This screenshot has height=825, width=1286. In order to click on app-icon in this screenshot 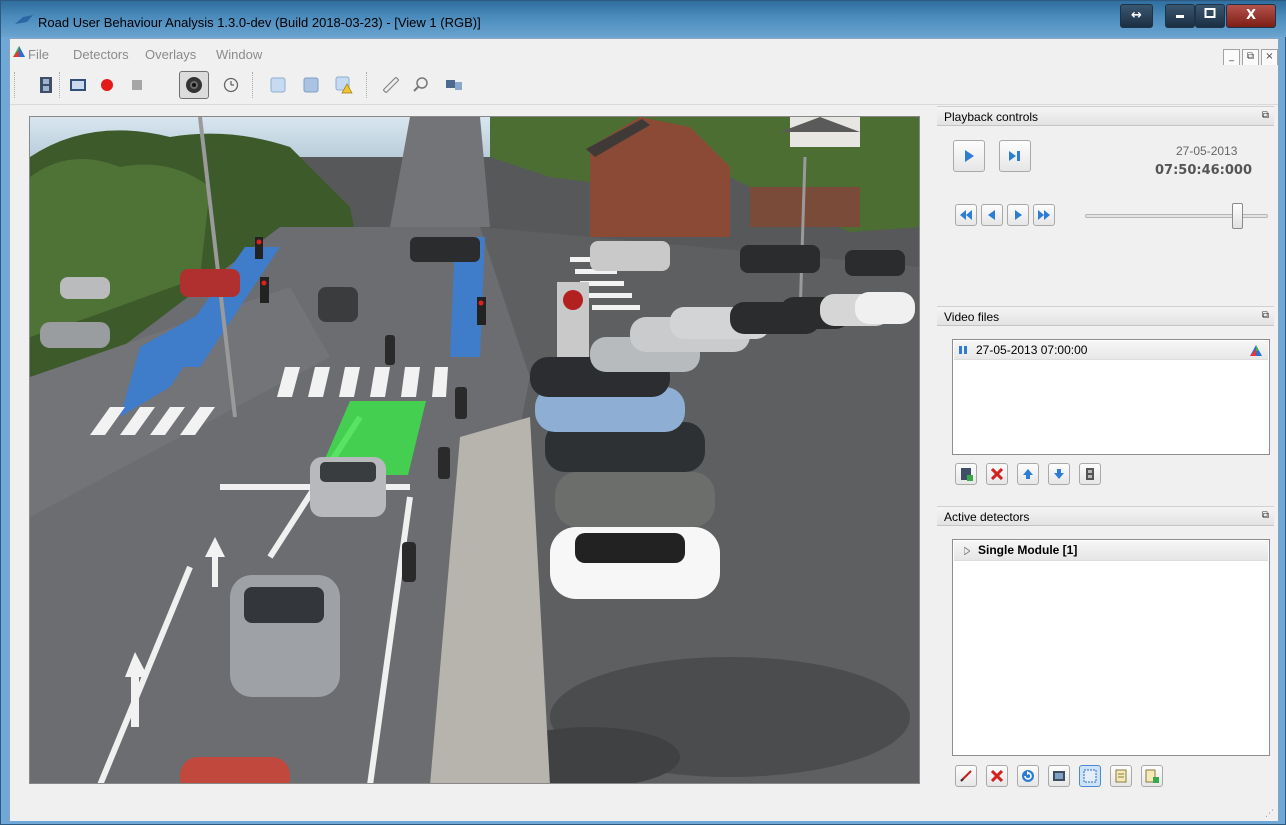, I will do `click(24, 19)`.